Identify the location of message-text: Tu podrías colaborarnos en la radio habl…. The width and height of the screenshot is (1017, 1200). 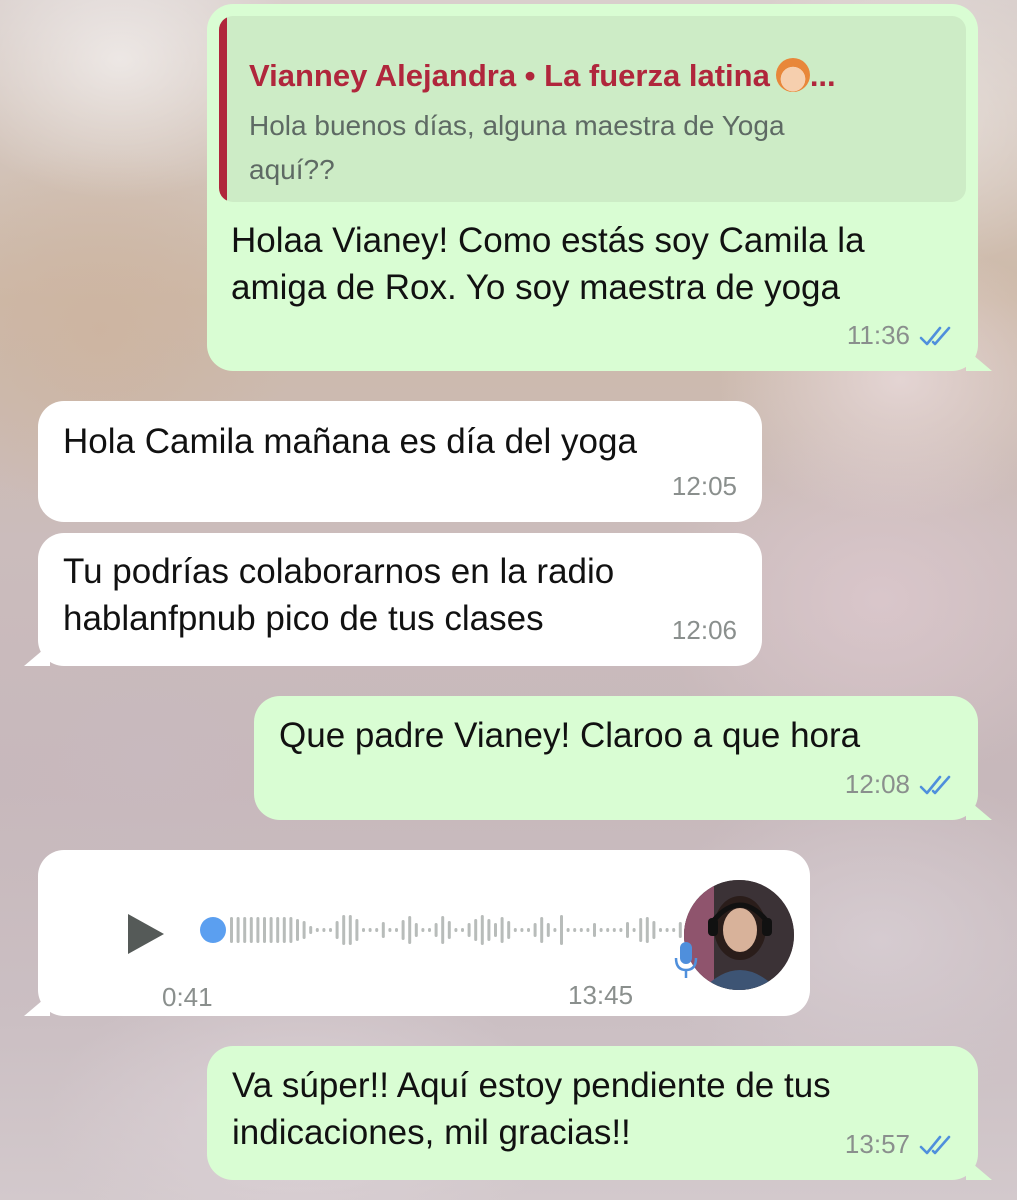
(339, 595).